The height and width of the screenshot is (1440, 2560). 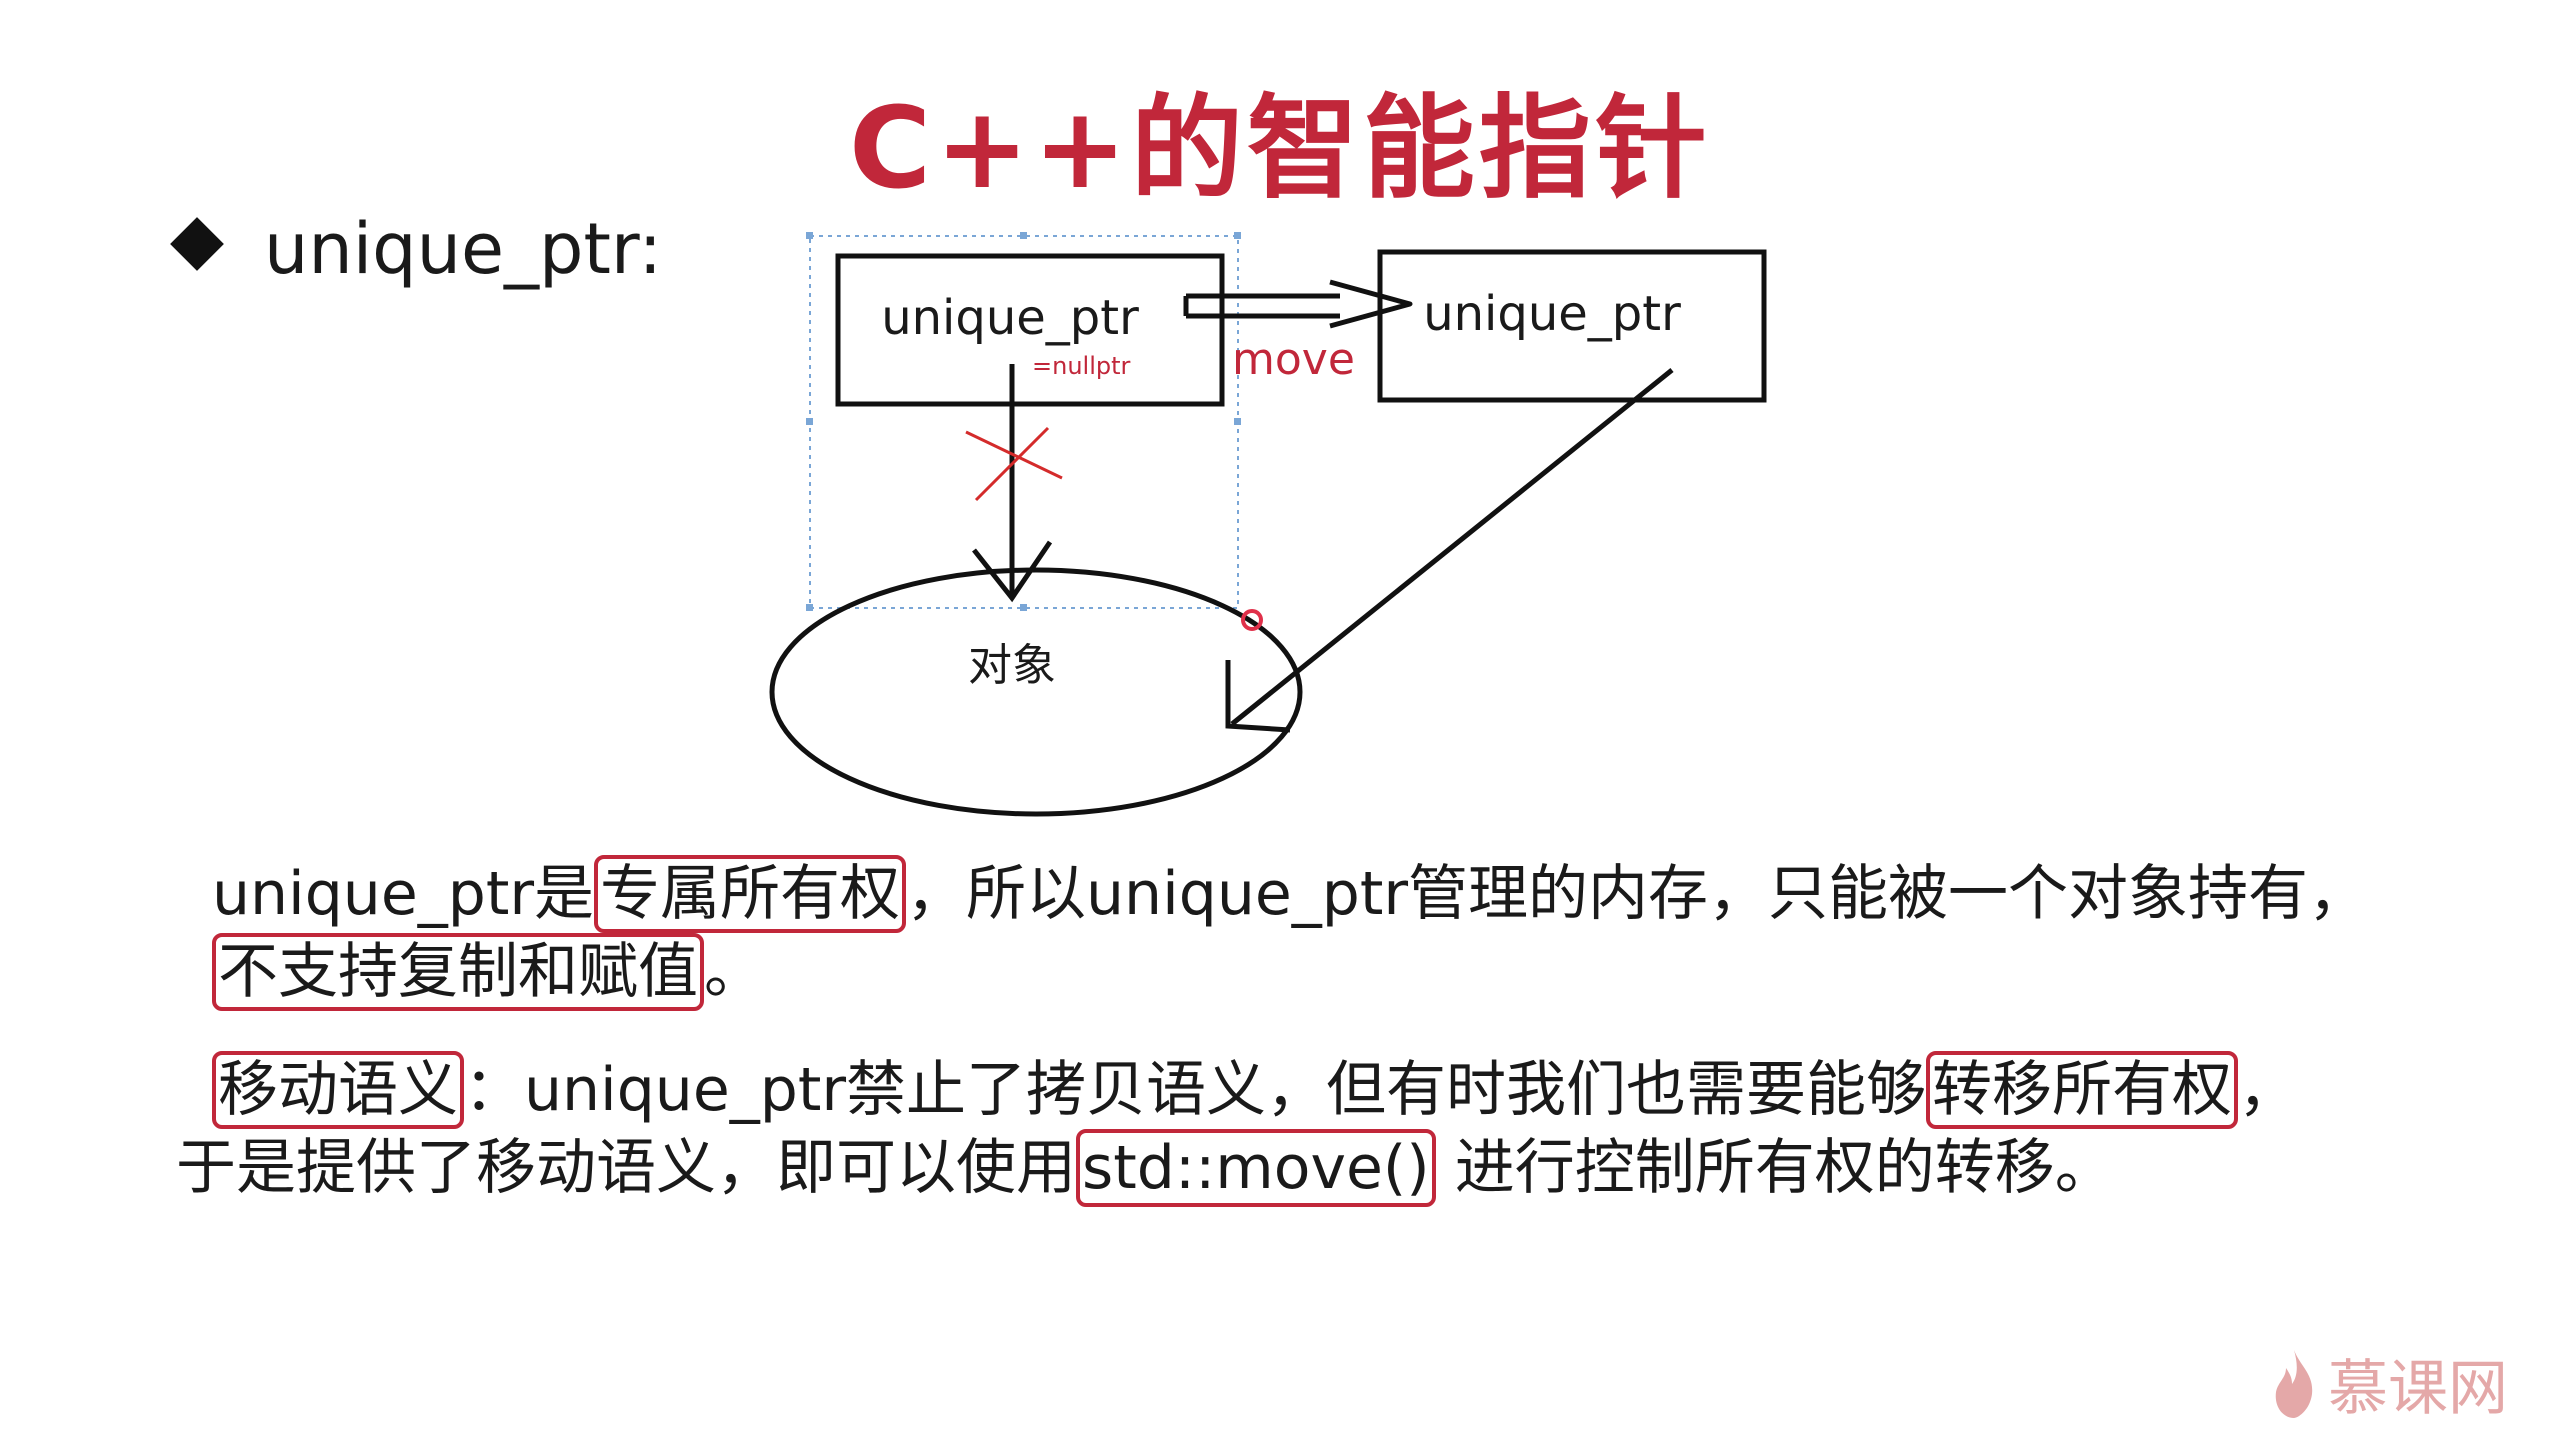 What do you see at coordinates (338, 1090) in the screenshot?
I see `p2-highlight-move-semantics: 移动语义` at bounding box center [338, 1090].